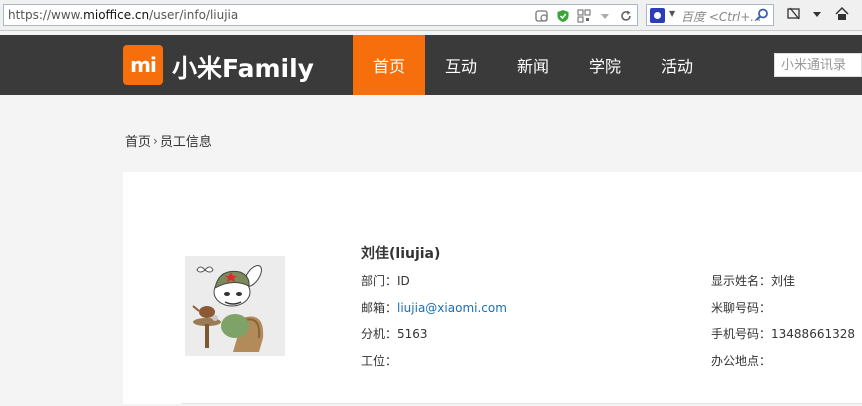 The height and width of the screenshot is (406, 862). What do you see at coordinates (605, 65) in the screenshot?
I see `nav-academy: 学院` at bounding box center [605, 65].